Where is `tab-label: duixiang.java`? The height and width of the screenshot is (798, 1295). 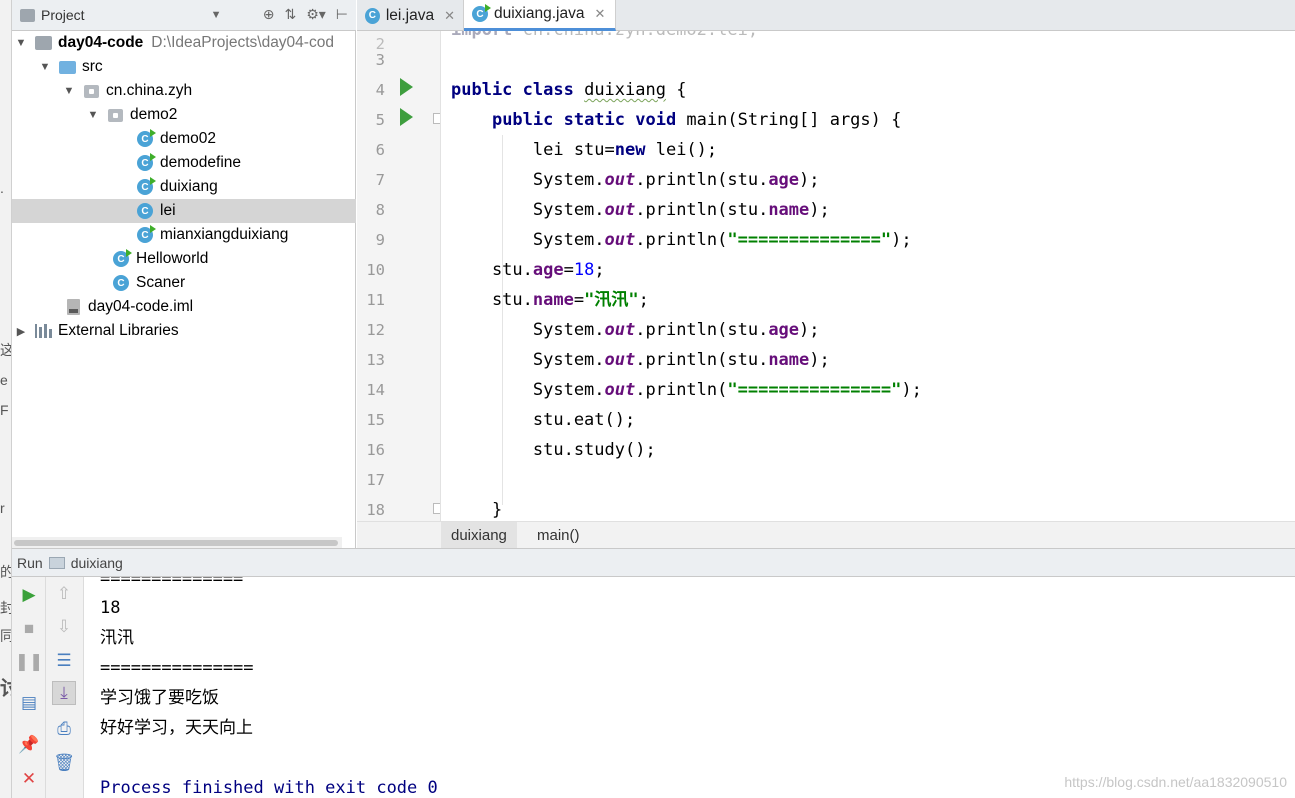 tab-label: duixiang.java is located at coordinates (539, 13).